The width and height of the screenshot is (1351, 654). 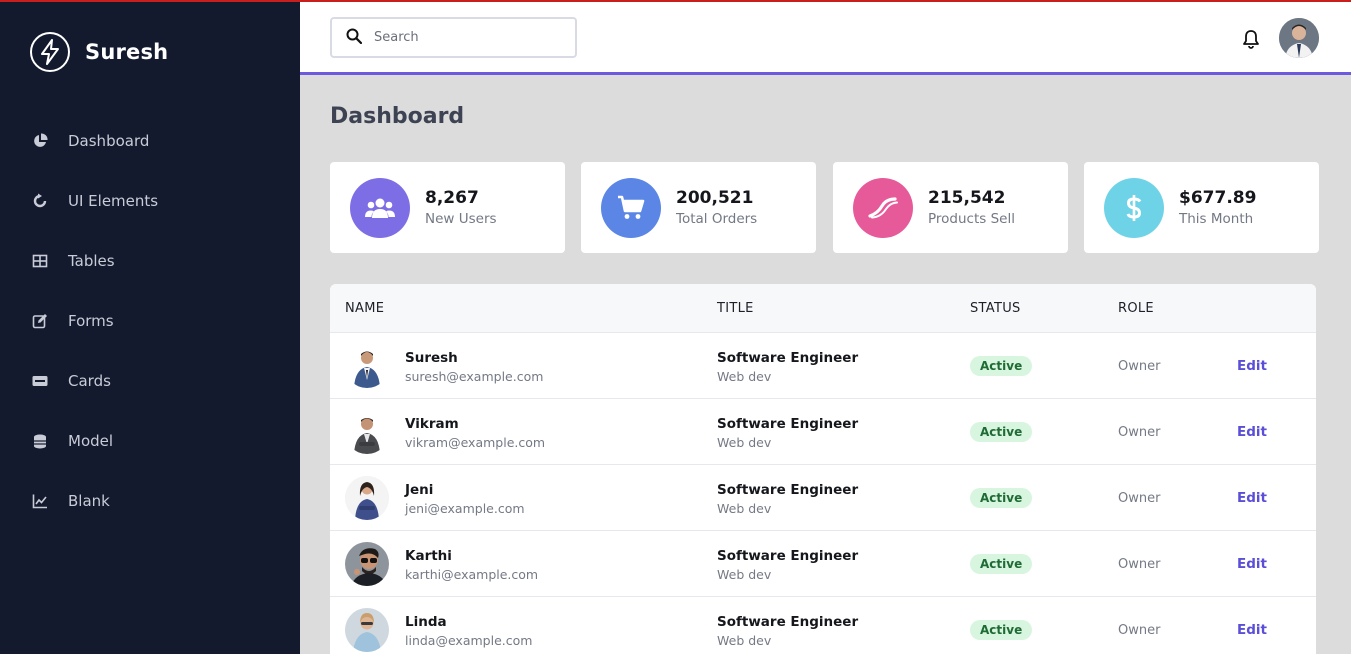 I want to click on sidebar-nav: Dashboard UI Elements Tables Forms Cards, so click(x=150, y=321).